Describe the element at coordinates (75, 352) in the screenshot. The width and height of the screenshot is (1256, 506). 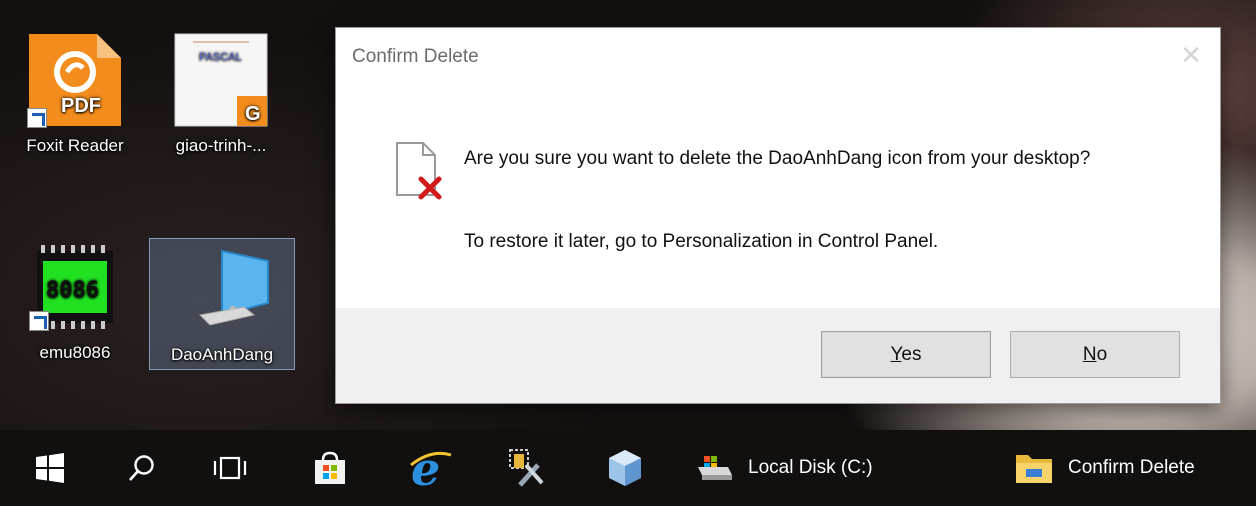
I see `desktop-icon-label: emu8086` at that location.